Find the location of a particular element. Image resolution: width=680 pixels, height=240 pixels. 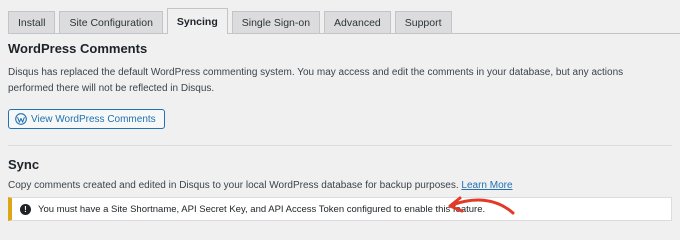

tab-single-sign-on: Single Sign-on is located at coordinates (276, 22).